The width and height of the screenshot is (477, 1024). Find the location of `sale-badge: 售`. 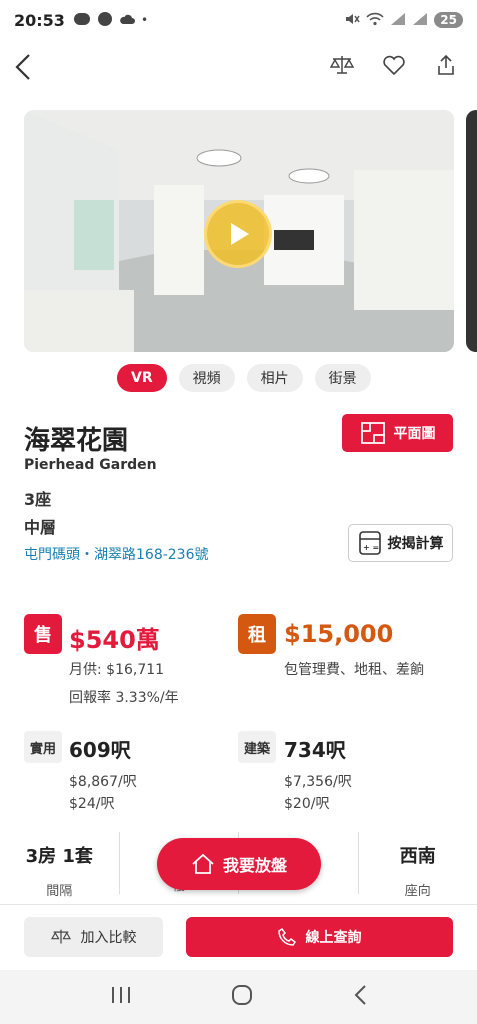

sale-badge: 售 is located at coordinates (43, 634).